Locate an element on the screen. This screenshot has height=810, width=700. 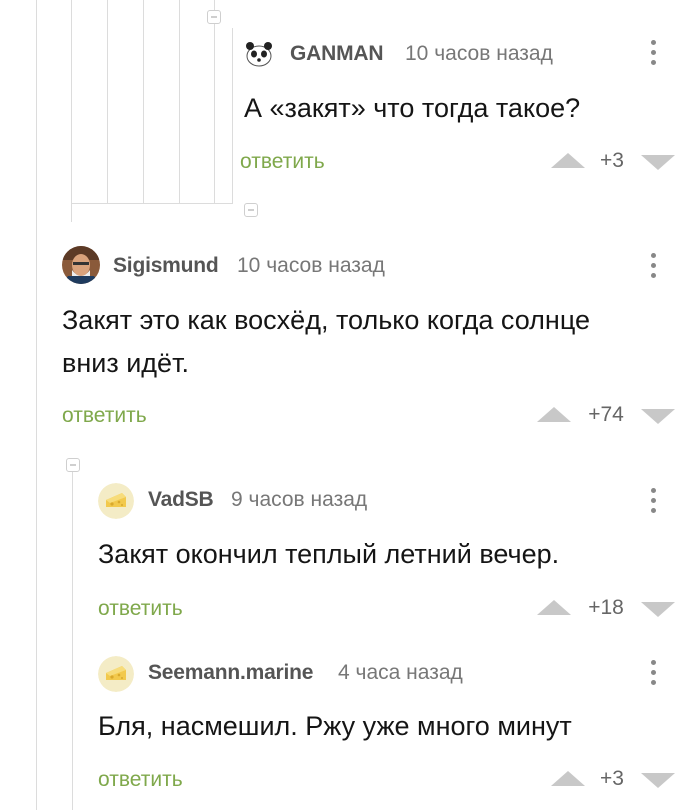
comment-author: Seemann.marine is located at coordinates (230, 673).